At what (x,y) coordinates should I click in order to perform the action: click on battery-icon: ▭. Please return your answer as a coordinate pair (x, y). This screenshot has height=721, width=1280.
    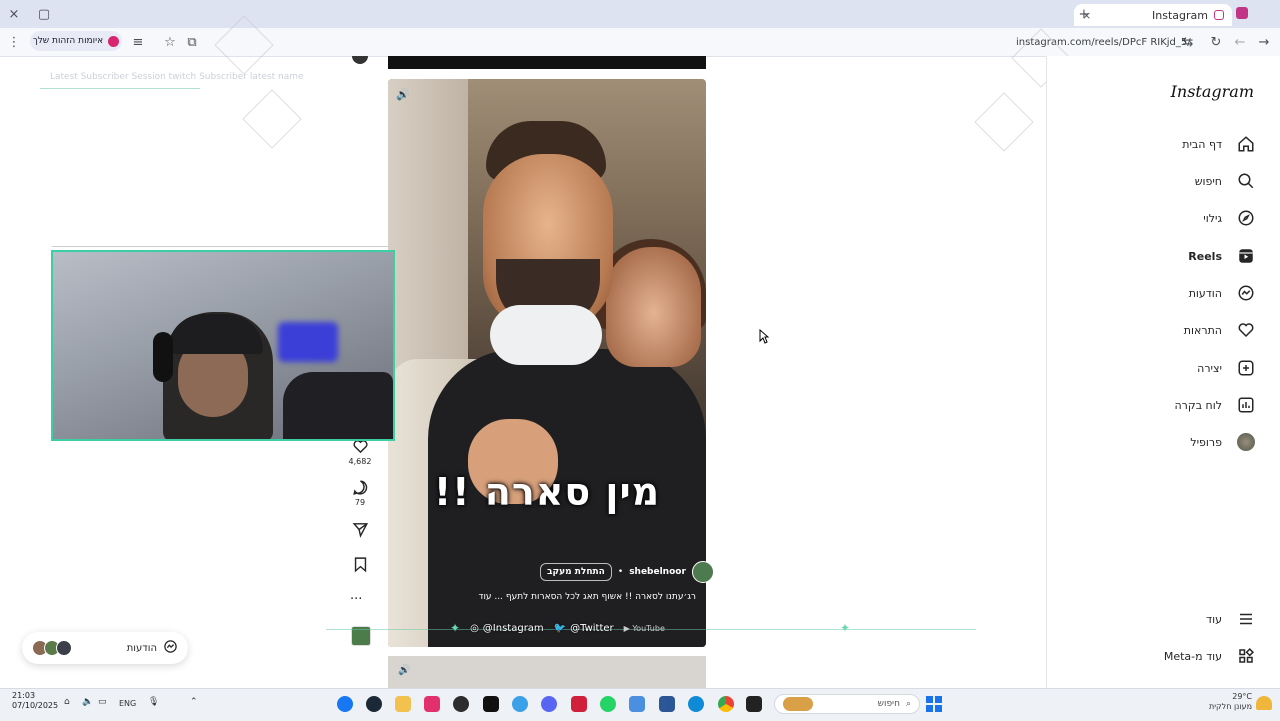
    Looking at the image, I should click on (102, 702).